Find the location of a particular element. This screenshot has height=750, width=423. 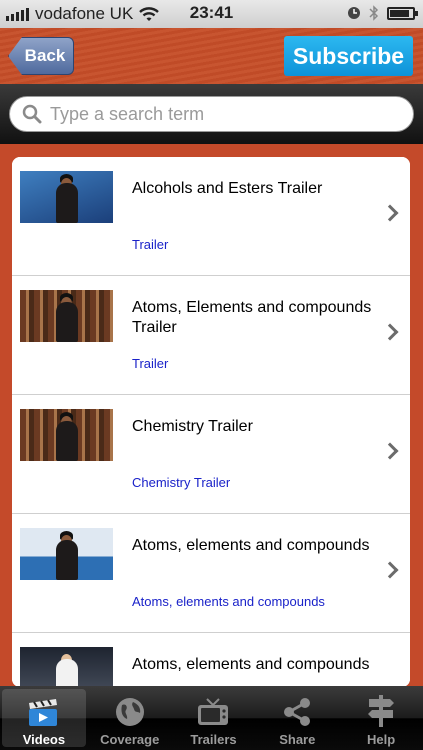

search-field is located at coordinates (211, 114).